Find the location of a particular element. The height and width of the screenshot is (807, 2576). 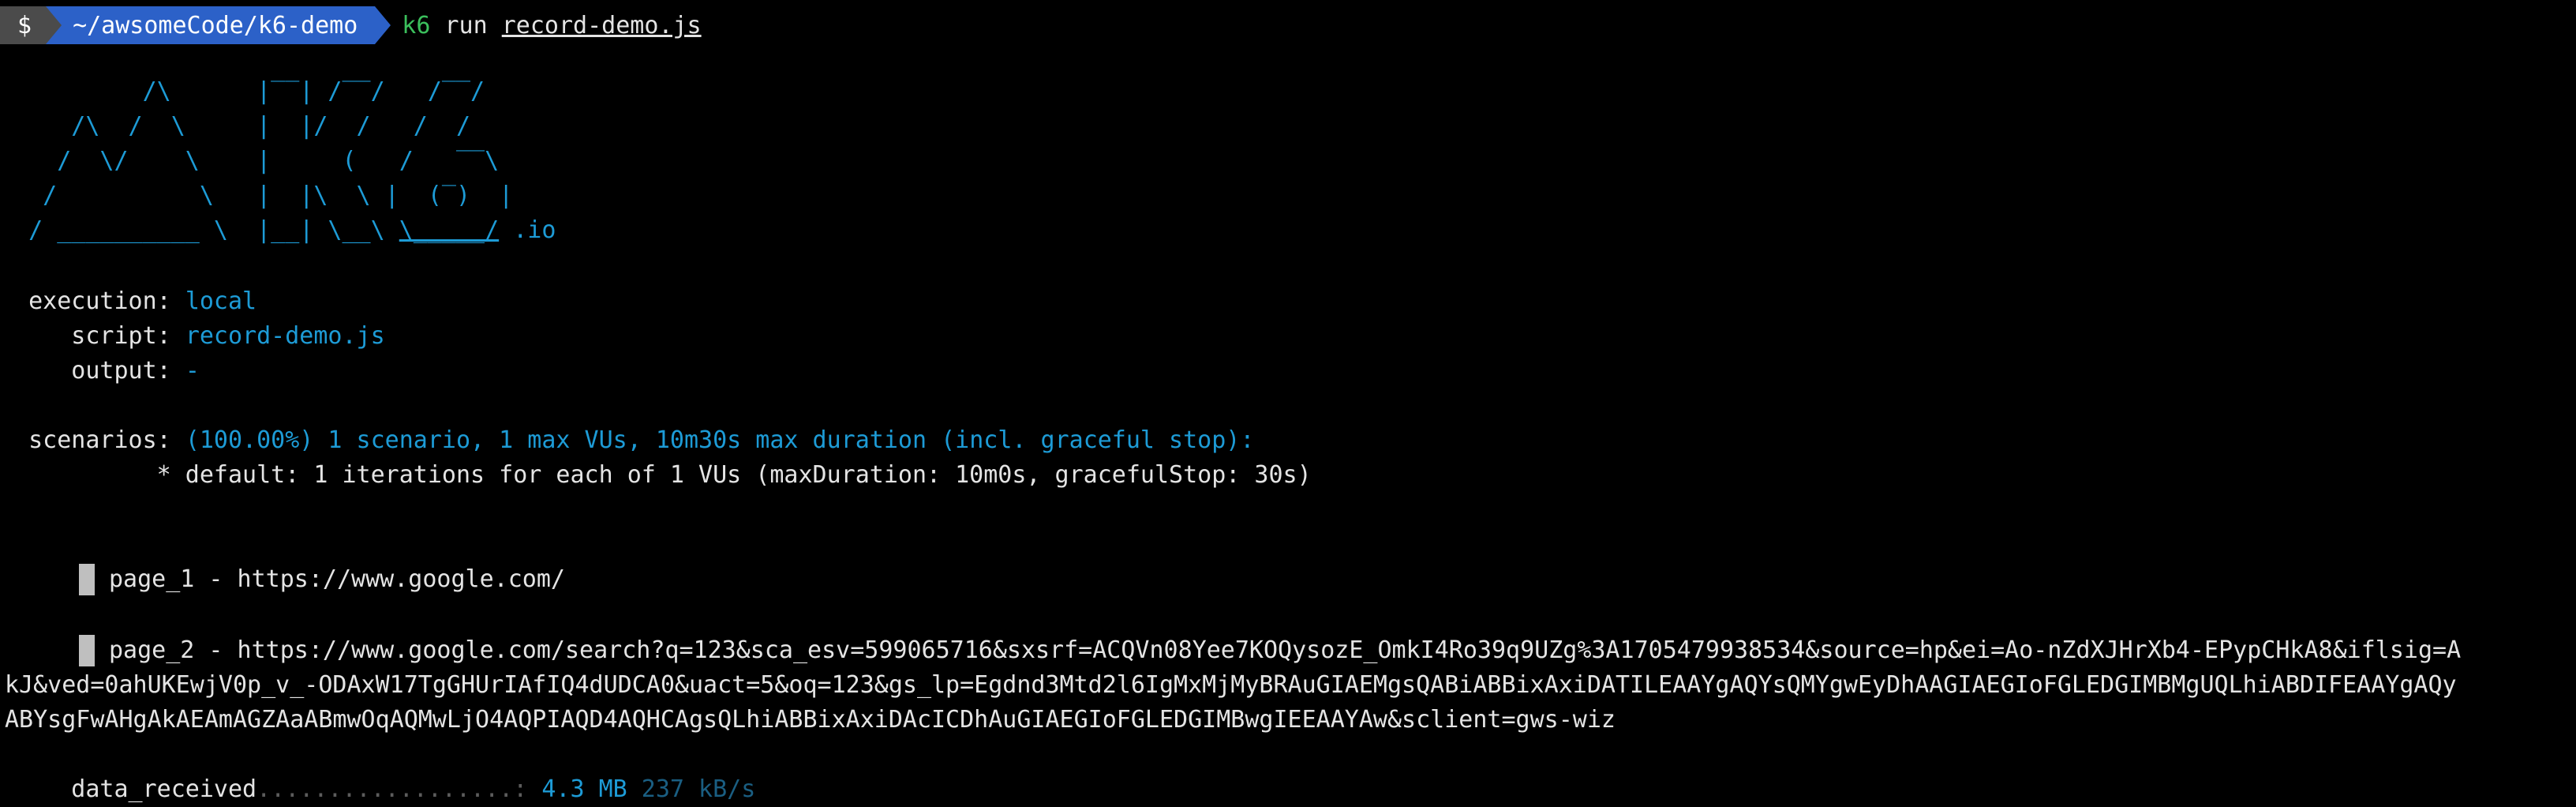

execution-line: execution: local is located at coordinates (128, 301).